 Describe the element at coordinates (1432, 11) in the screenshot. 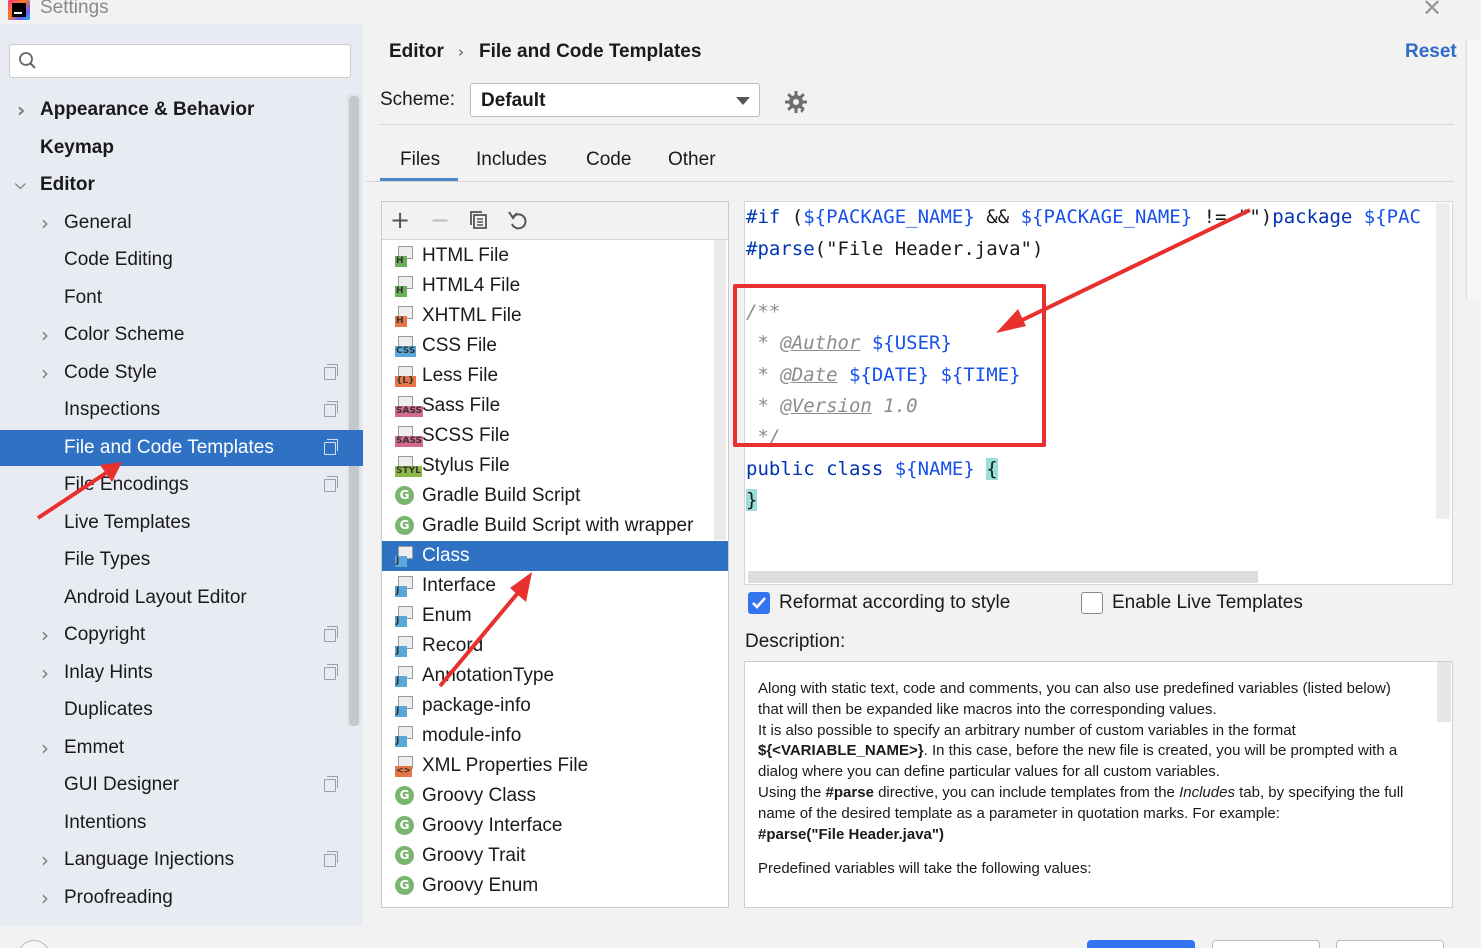

I see `close-icon: ✕` at that location.